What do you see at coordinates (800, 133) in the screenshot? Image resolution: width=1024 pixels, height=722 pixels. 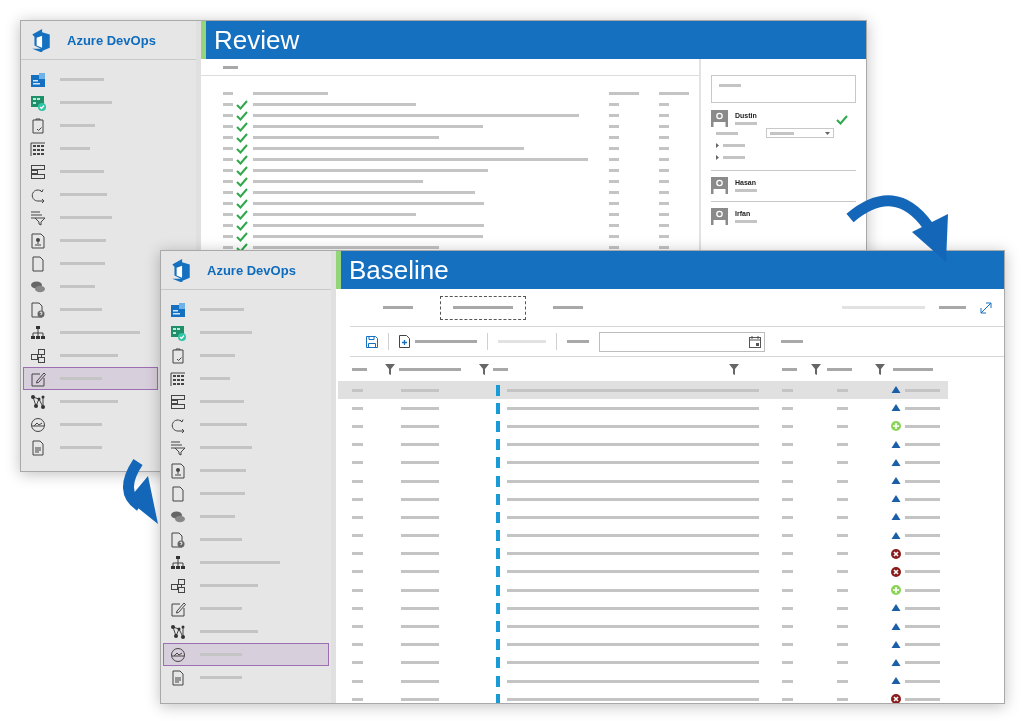 I see `dropdown` at bounding box center [800, 133].